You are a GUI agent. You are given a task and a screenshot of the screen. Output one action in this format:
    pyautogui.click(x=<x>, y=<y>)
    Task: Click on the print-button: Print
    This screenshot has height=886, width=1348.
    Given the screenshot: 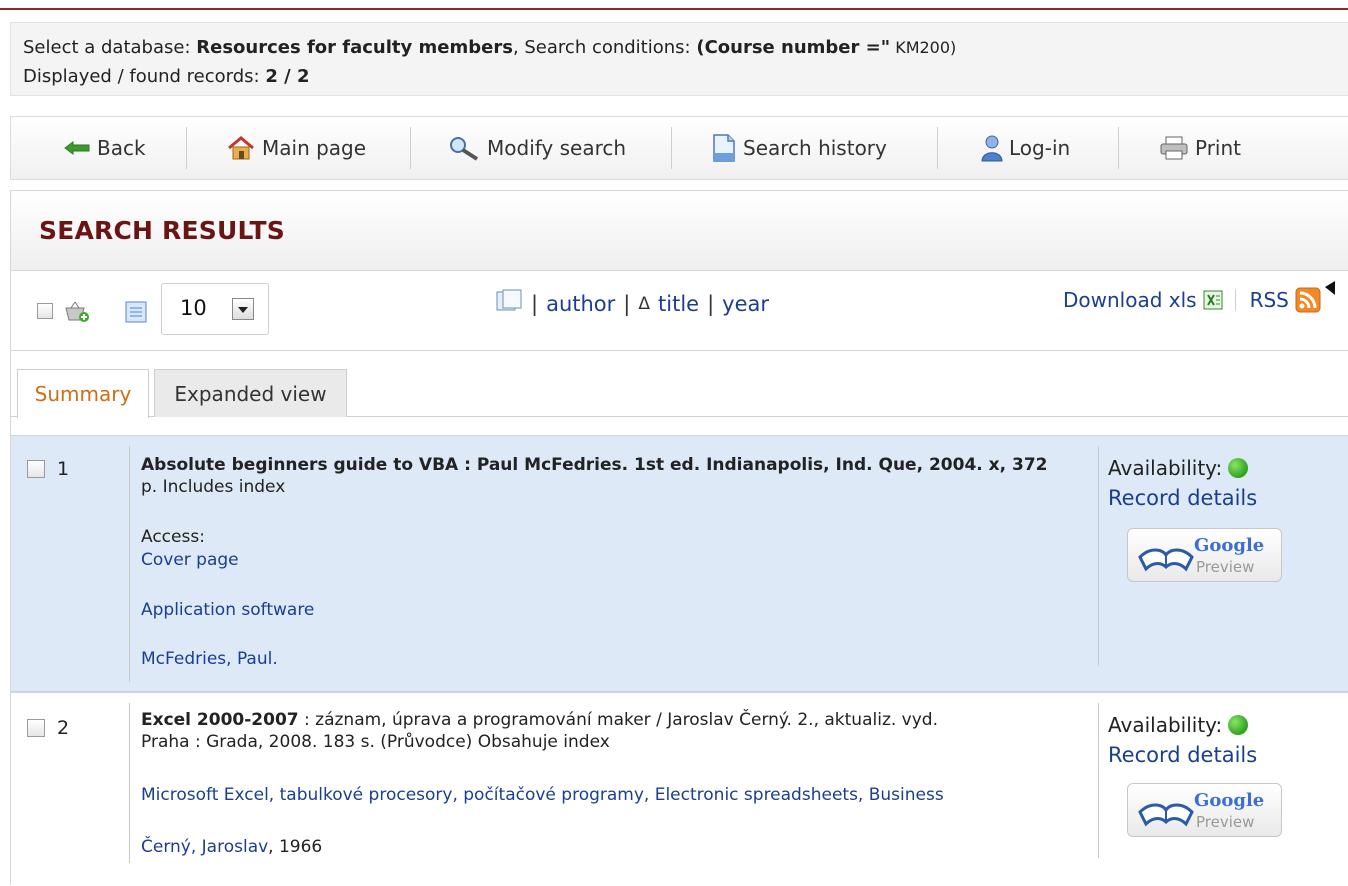 What is the action you would take?
    pyautogui.click(x=1200, y=148)
    